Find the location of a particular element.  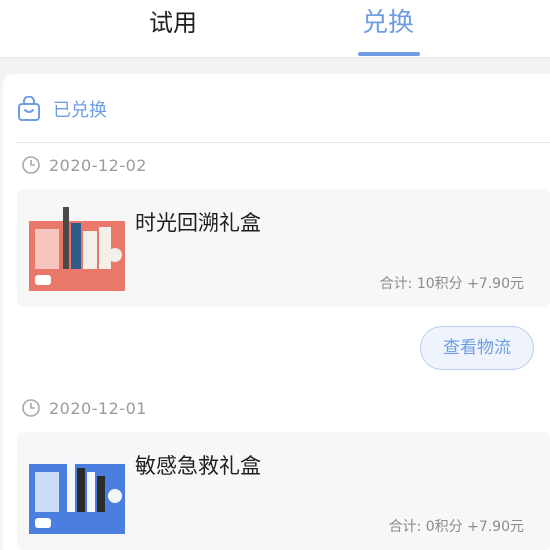

order-total: 合计: 0积分 +7.90元 is located at coordinates (456, 527).